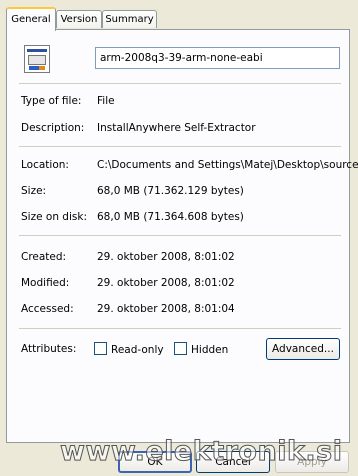  Describe the element at coordinates (129, 19) in the screenshot. I see `tab-summary: Summary` at that location.